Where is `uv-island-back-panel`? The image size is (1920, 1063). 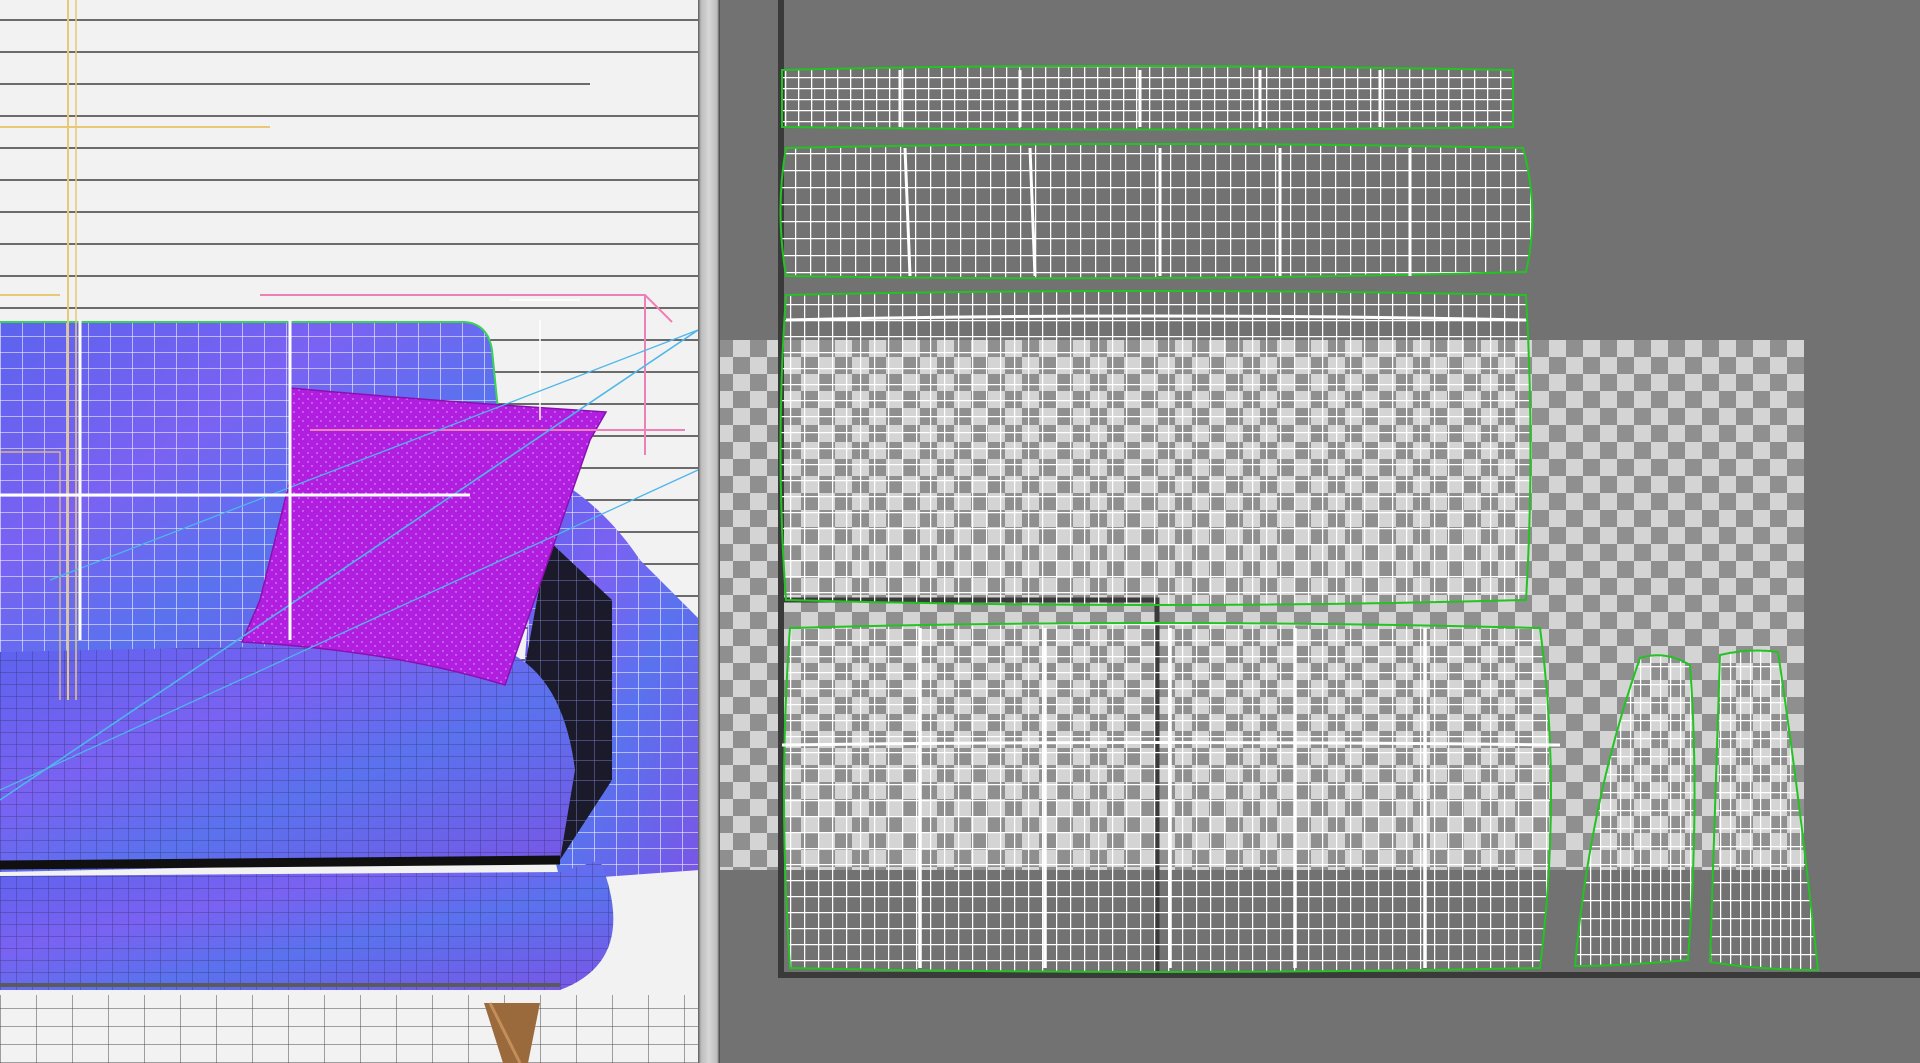
uv-island-back-panel is located at coordinates (1155, 448).